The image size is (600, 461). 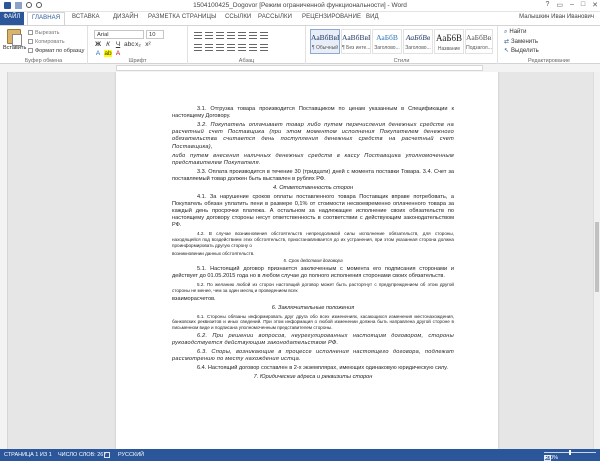 What do you see at coordinates (125, 17) in the screenshot?
I see `tab-design: ДИЗАЙН` at bounding box center [125, 17].